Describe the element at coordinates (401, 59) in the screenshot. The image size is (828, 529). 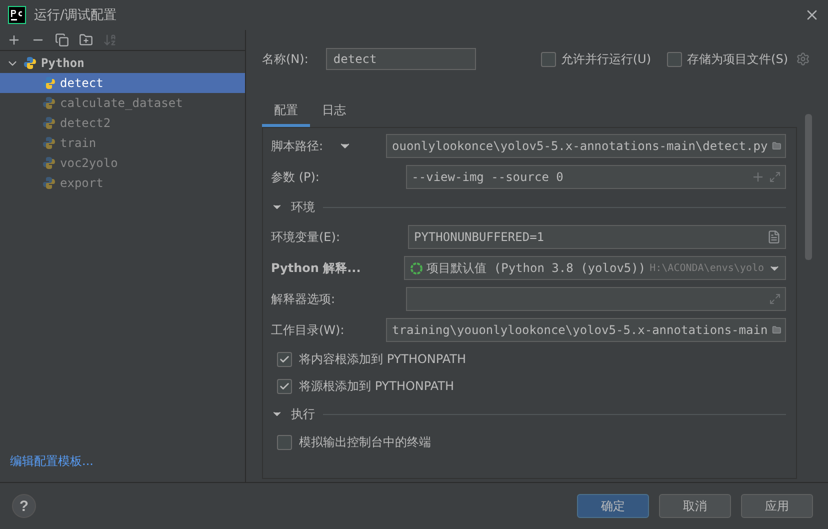
I see `name-input: detect` at that location.